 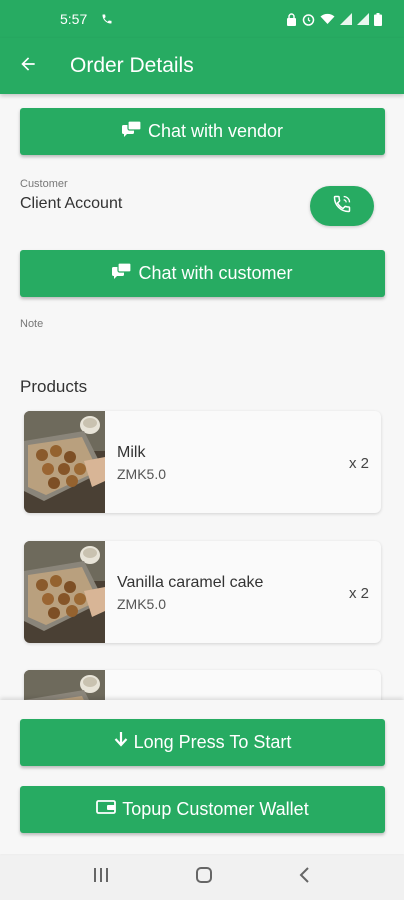 I want to click on product-name: Vanilla caramel cake, so click(x=190, y=582).